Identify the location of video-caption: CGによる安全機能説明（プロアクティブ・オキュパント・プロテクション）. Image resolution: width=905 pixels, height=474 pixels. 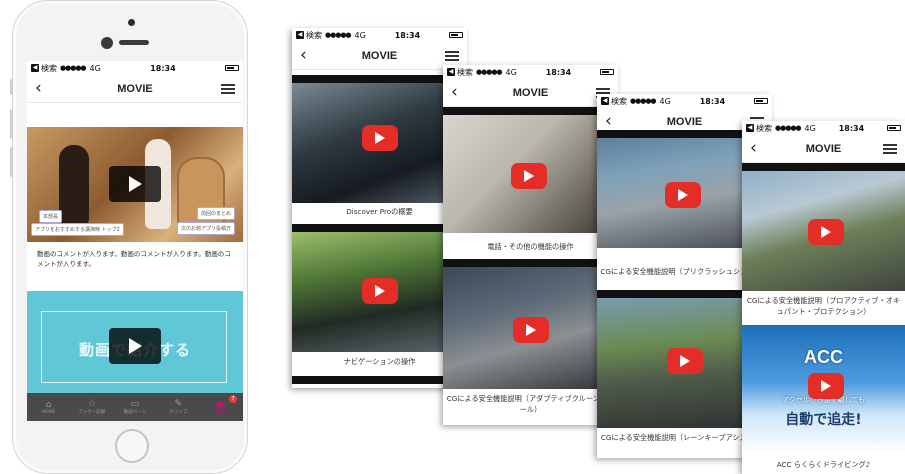
(823, 306).